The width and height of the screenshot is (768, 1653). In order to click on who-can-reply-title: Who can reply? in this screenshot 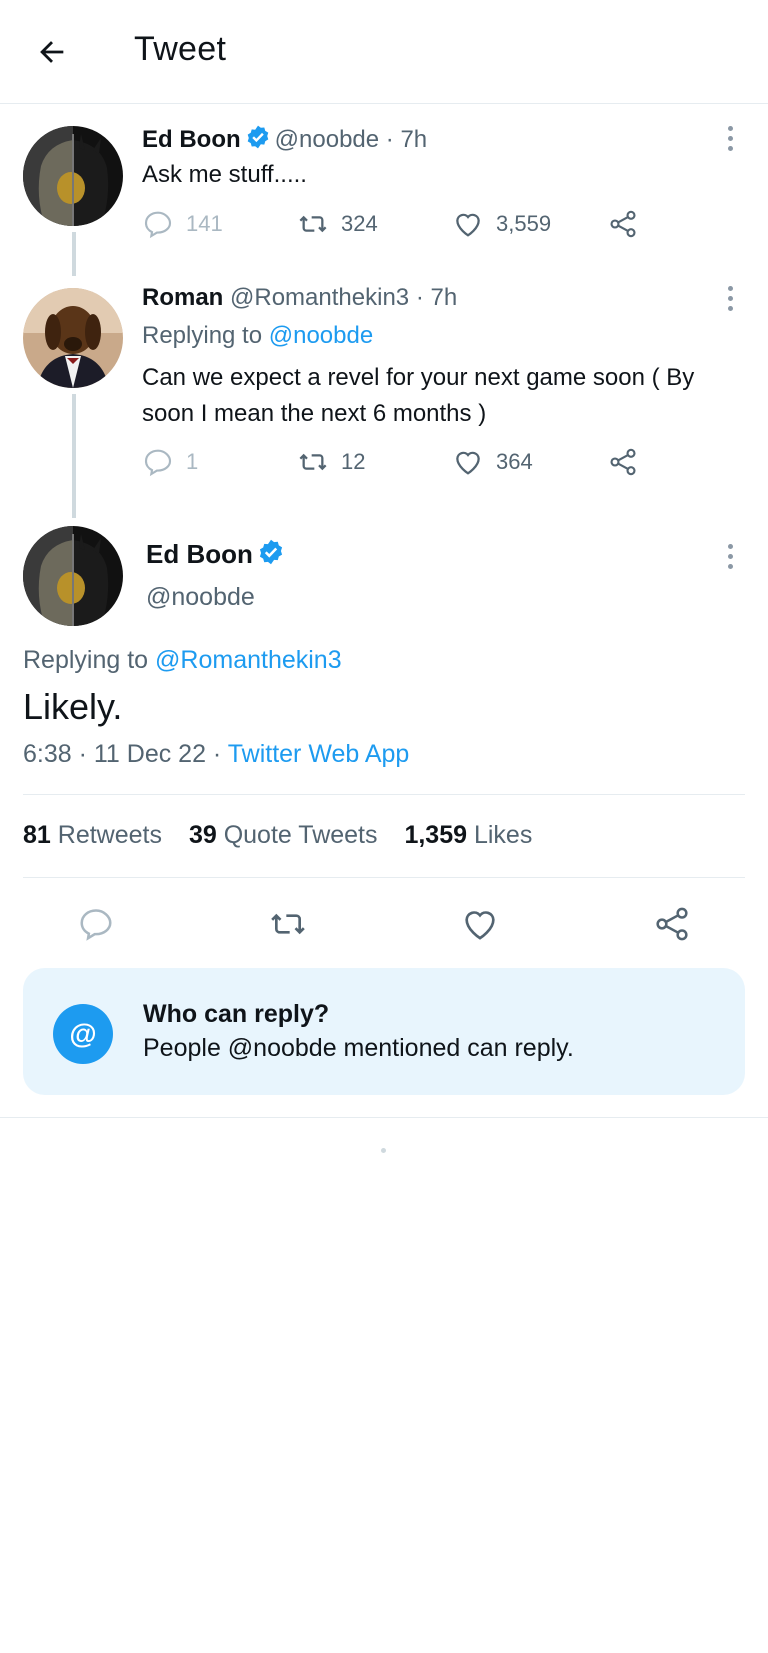, I will do `click(236, 1014)`.